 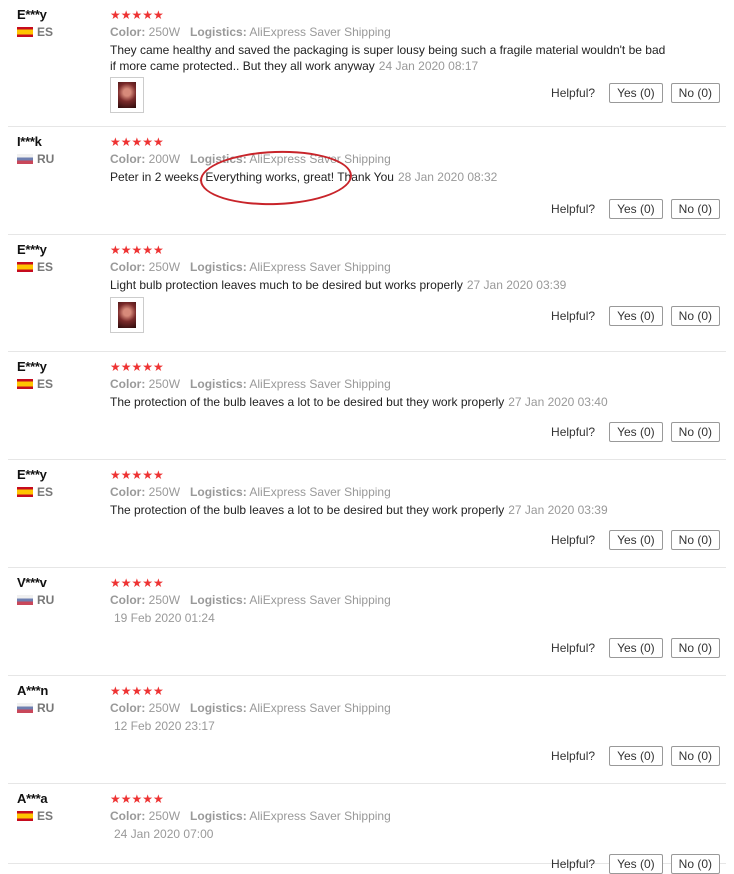 I want to click on reviewer: V***v RU, so click(x=35, y=591).